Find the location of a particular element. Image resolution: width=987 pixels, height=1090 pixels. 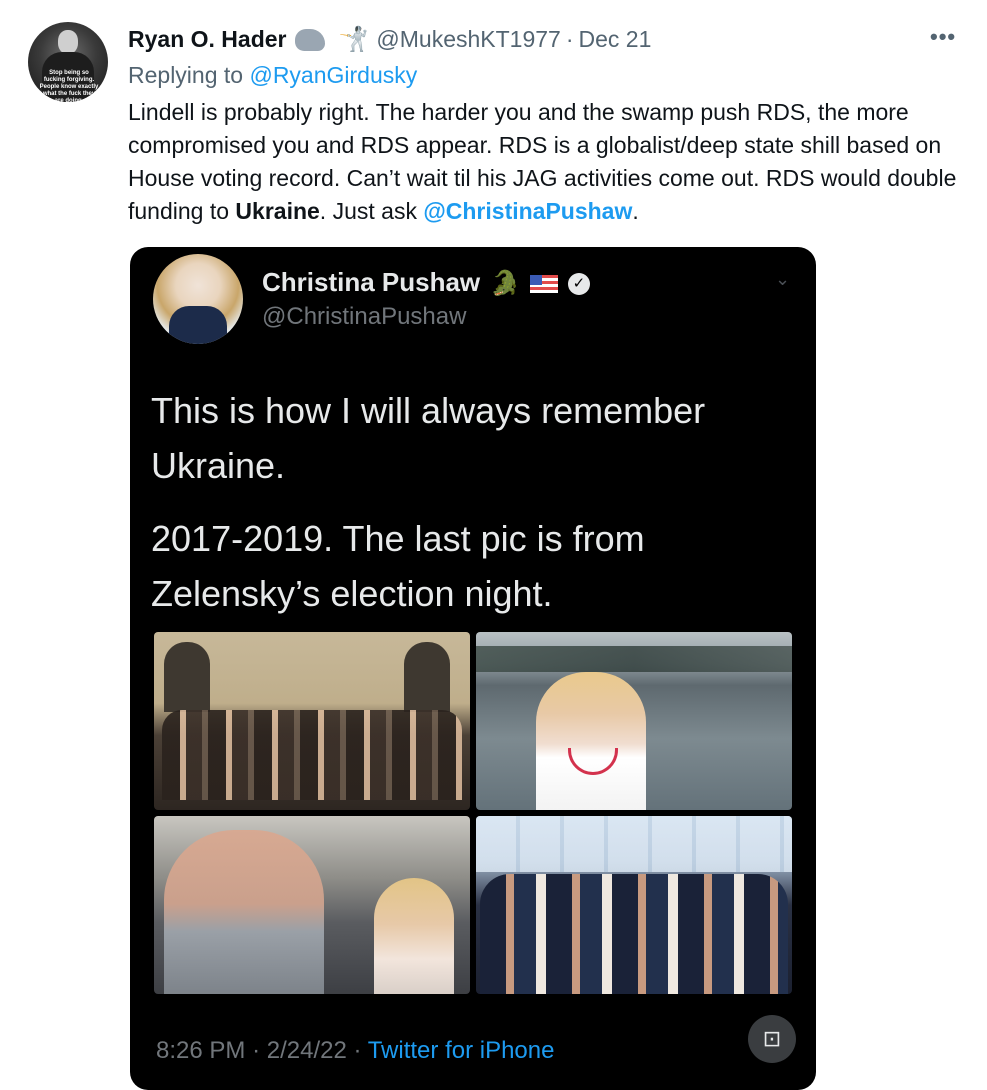

lakeside-photo is located at coordinates (634, 721).